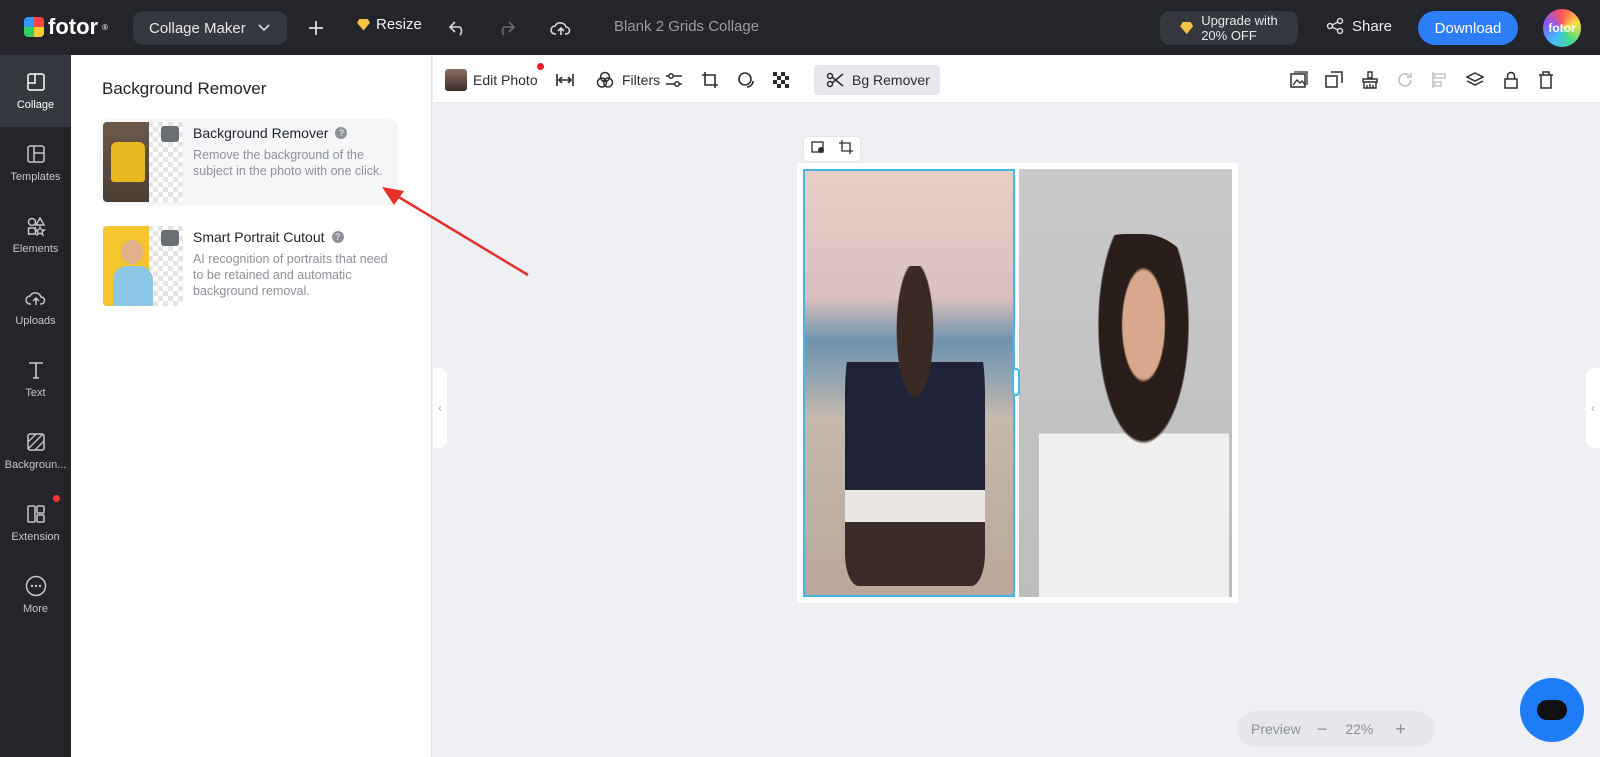  What do you see at coordinates (1468, 28) in the screenshot?
I see `download-button: Download` at bounding box center [1468, 28].